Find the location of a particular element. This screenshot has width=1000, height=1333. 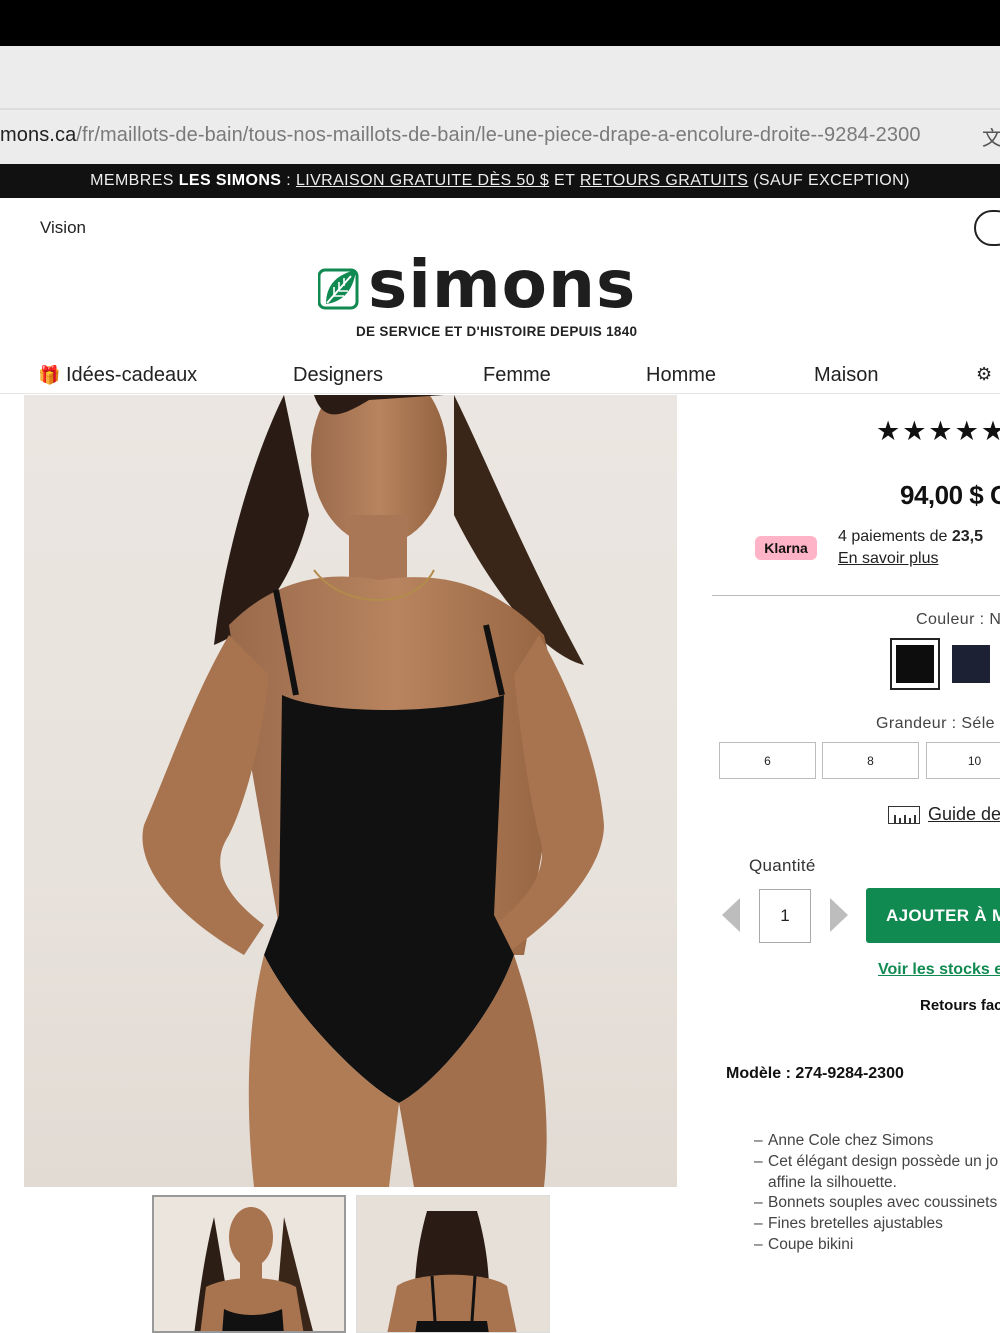

thumbnail-front-image is located at coordinates (249, 1264).